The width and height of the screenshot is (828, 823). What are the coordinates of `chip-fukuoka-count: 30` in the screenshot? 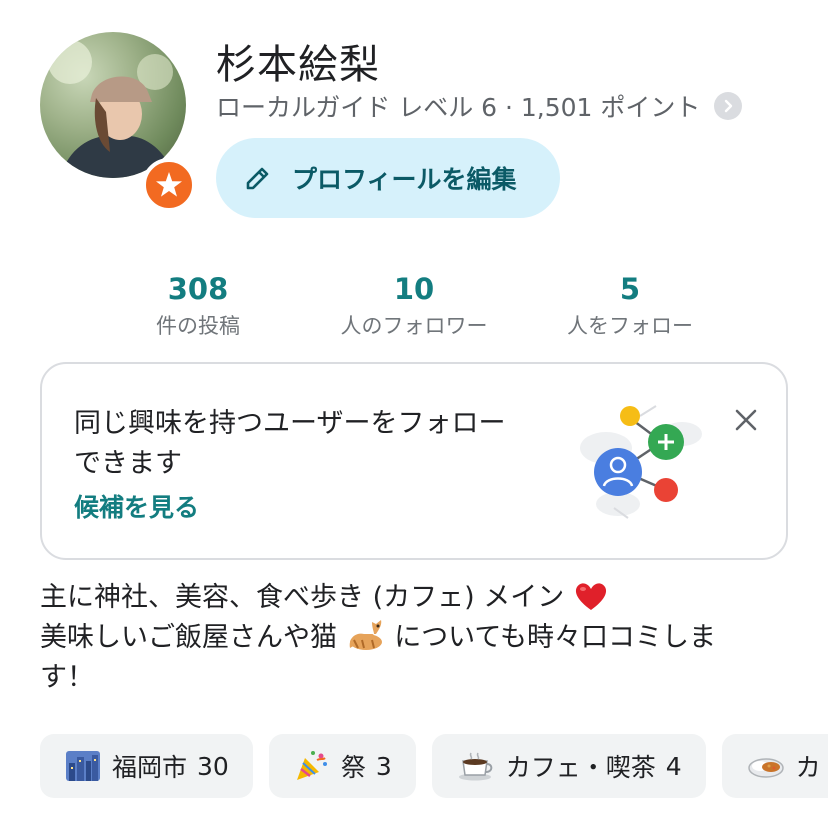 It's located at (213, 766).